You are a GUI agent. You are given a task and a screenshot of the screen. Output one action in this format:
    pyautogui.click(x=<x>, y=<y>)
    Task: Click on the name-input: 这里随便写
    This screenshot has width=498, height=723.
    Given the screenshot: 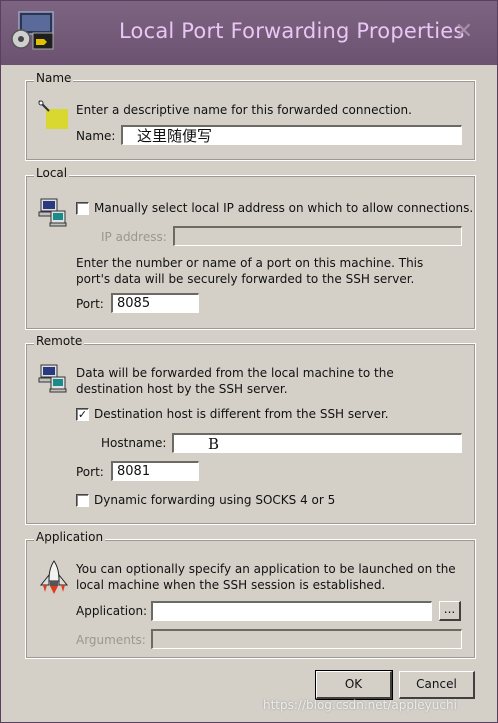 What is the action you would take?
    pyautogui.click(x=291, y=135)
    